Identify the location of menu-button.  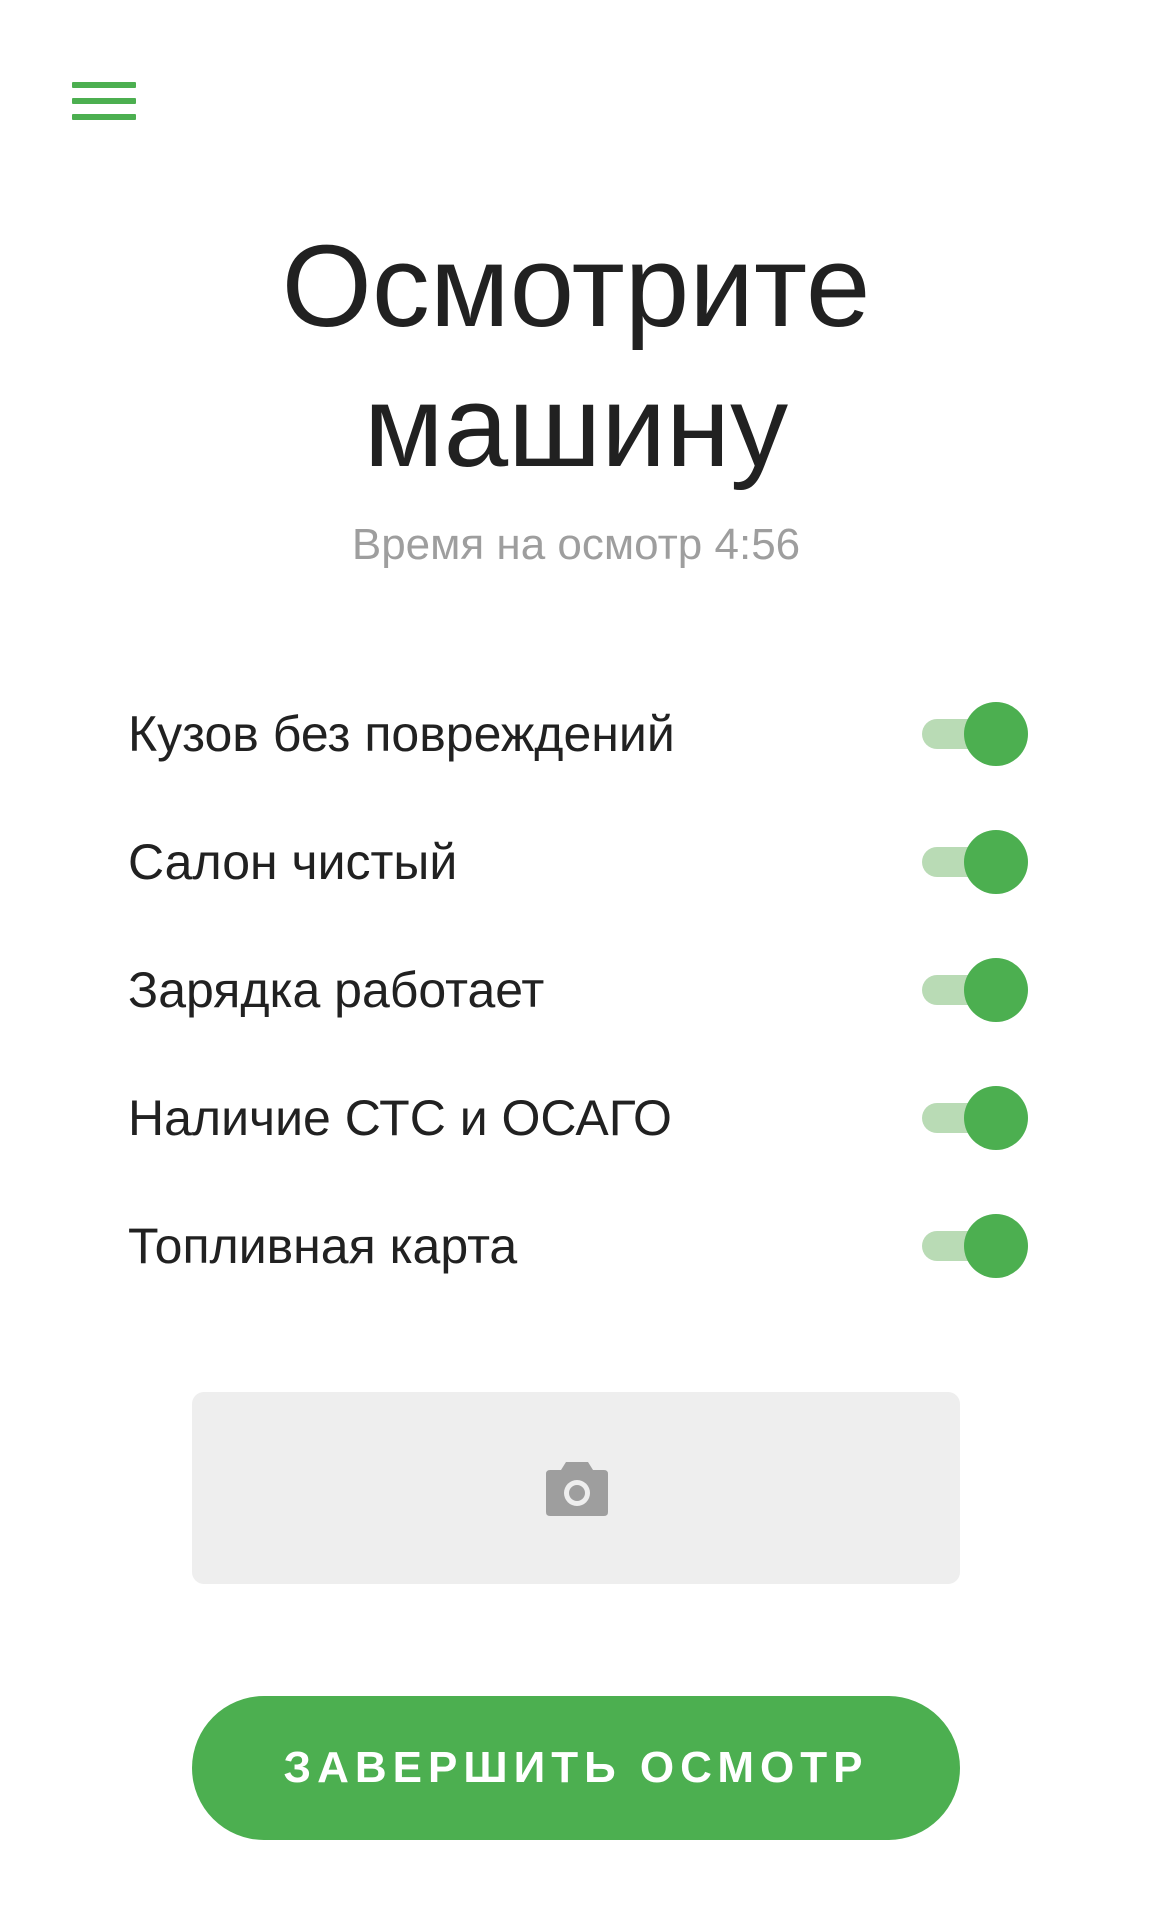
(100, 102).